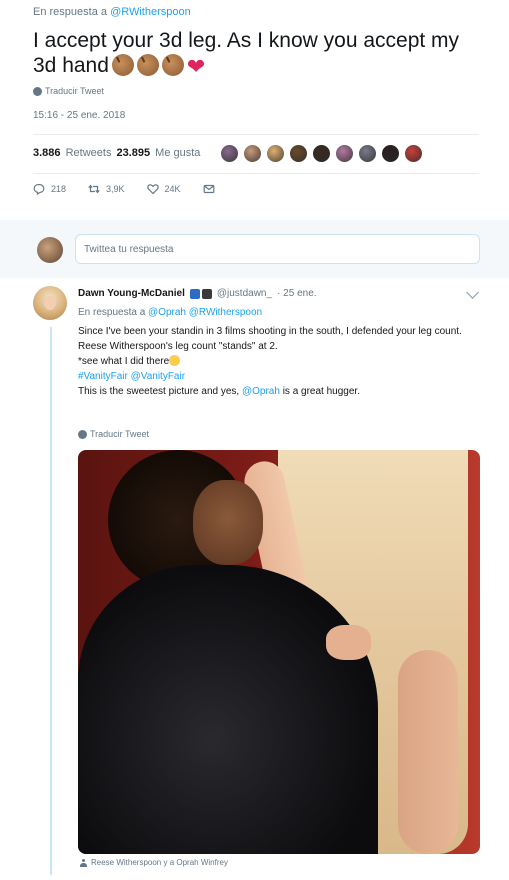  Describe the element at coordinates (175, 360) in the screenshot. I see `relieved-face-emoji-icon` at that location.